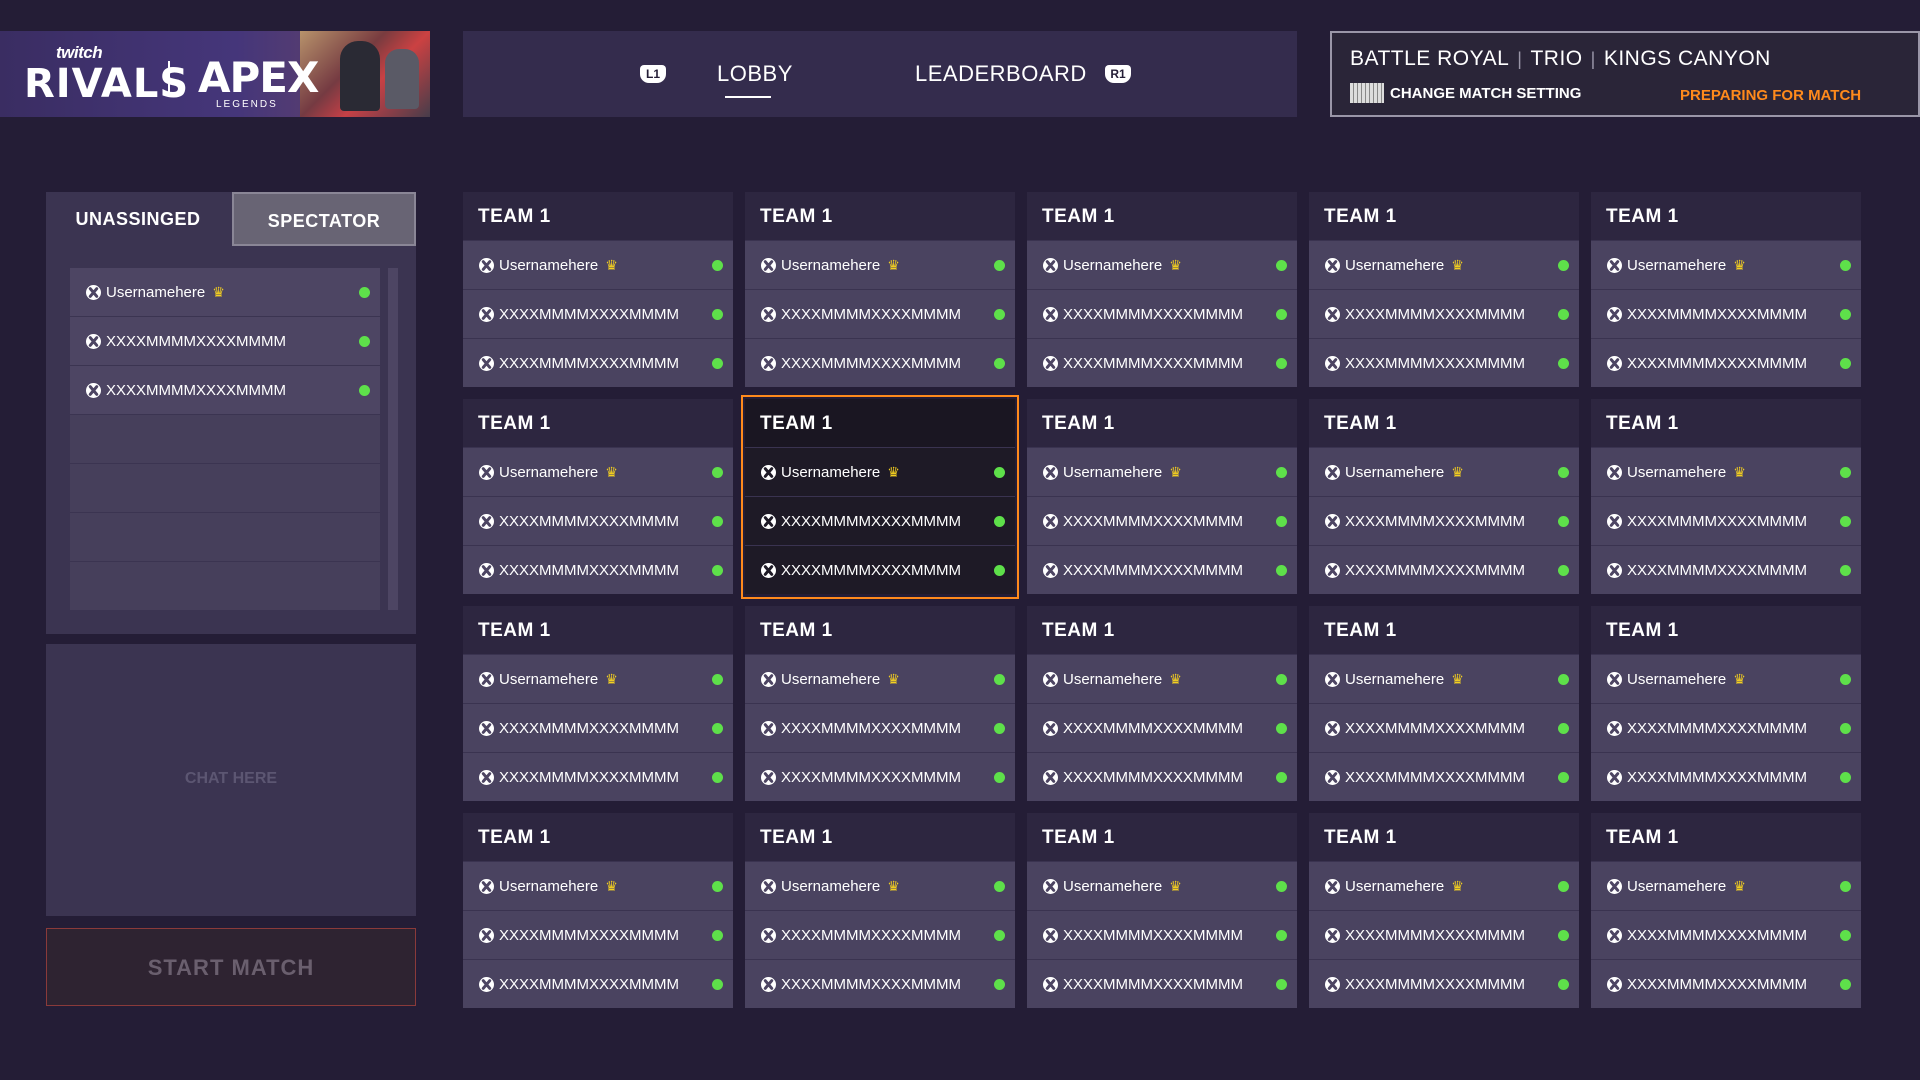 This screenshot has height=1080, width=1920. I want to click on tab-lobby: LOBBY, so click(755, 74).